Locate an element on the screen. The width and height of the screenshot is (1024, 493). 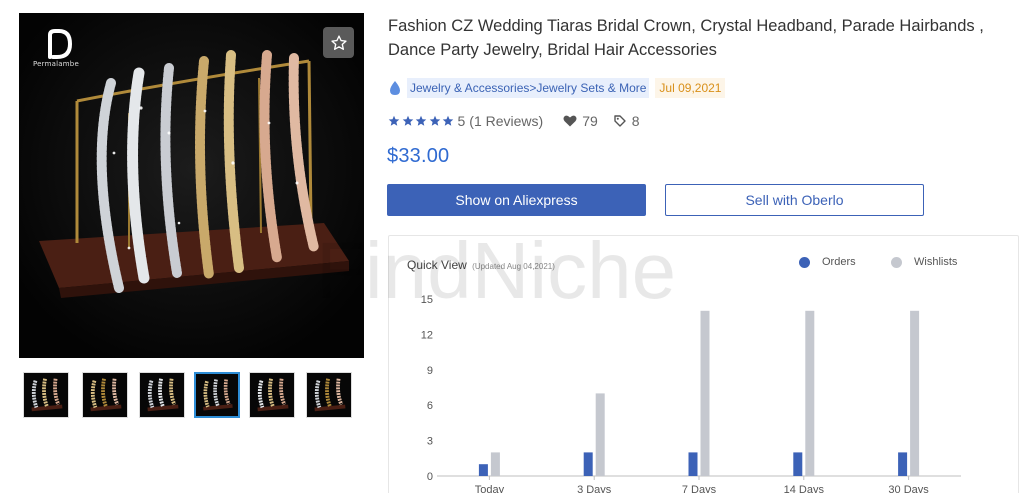
x-tick-label: 7 Days is located at coordinates (699, 488).